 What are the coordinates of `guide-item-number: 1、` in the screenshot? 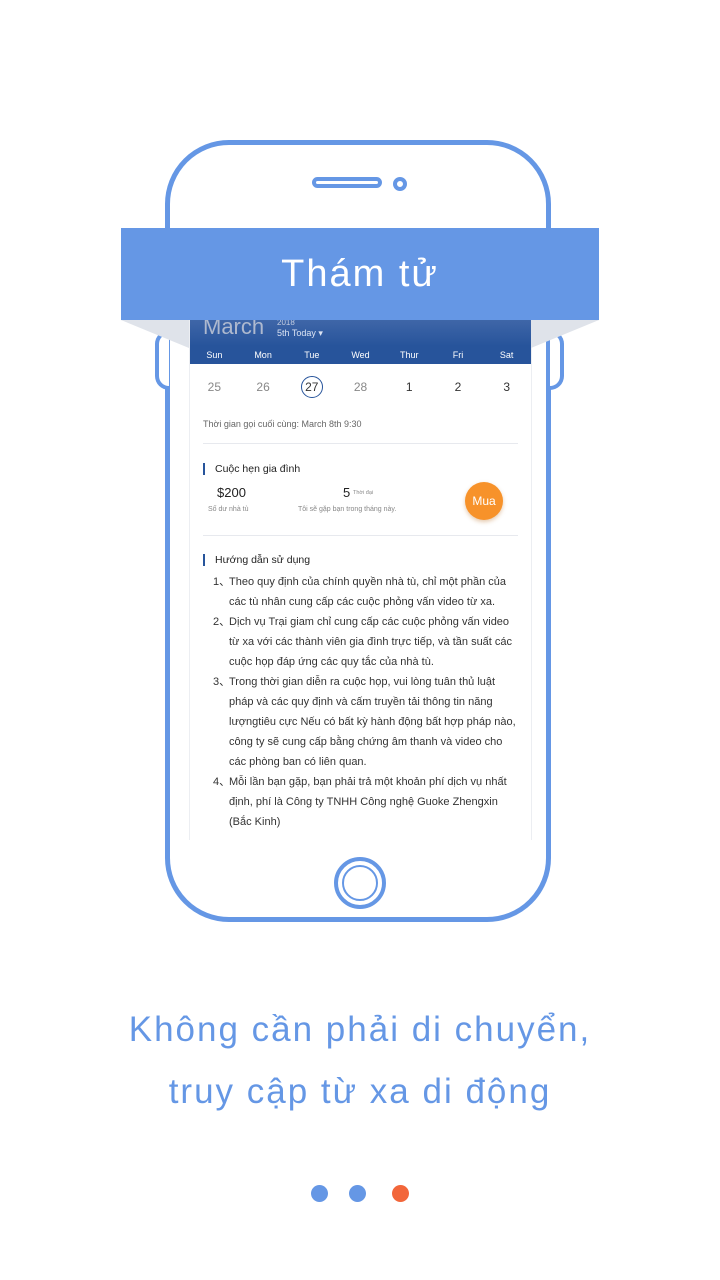 It's located at (222, 582).